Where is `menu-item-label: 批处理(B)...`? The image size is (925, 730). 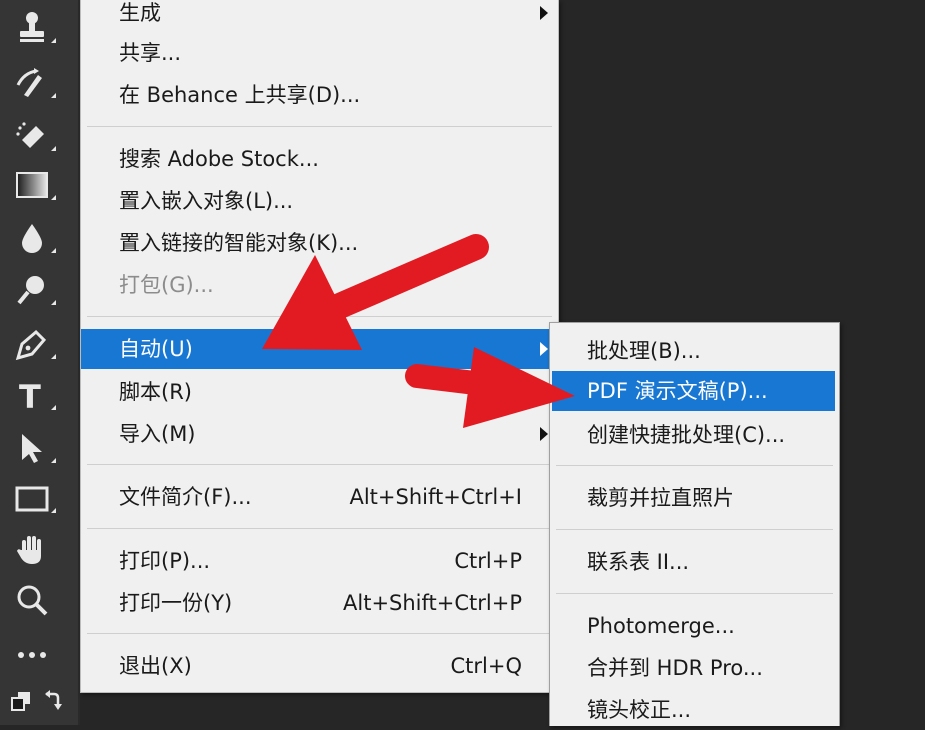
menu-item-label: 批处理(B)... is located at coordinates (644, 351).